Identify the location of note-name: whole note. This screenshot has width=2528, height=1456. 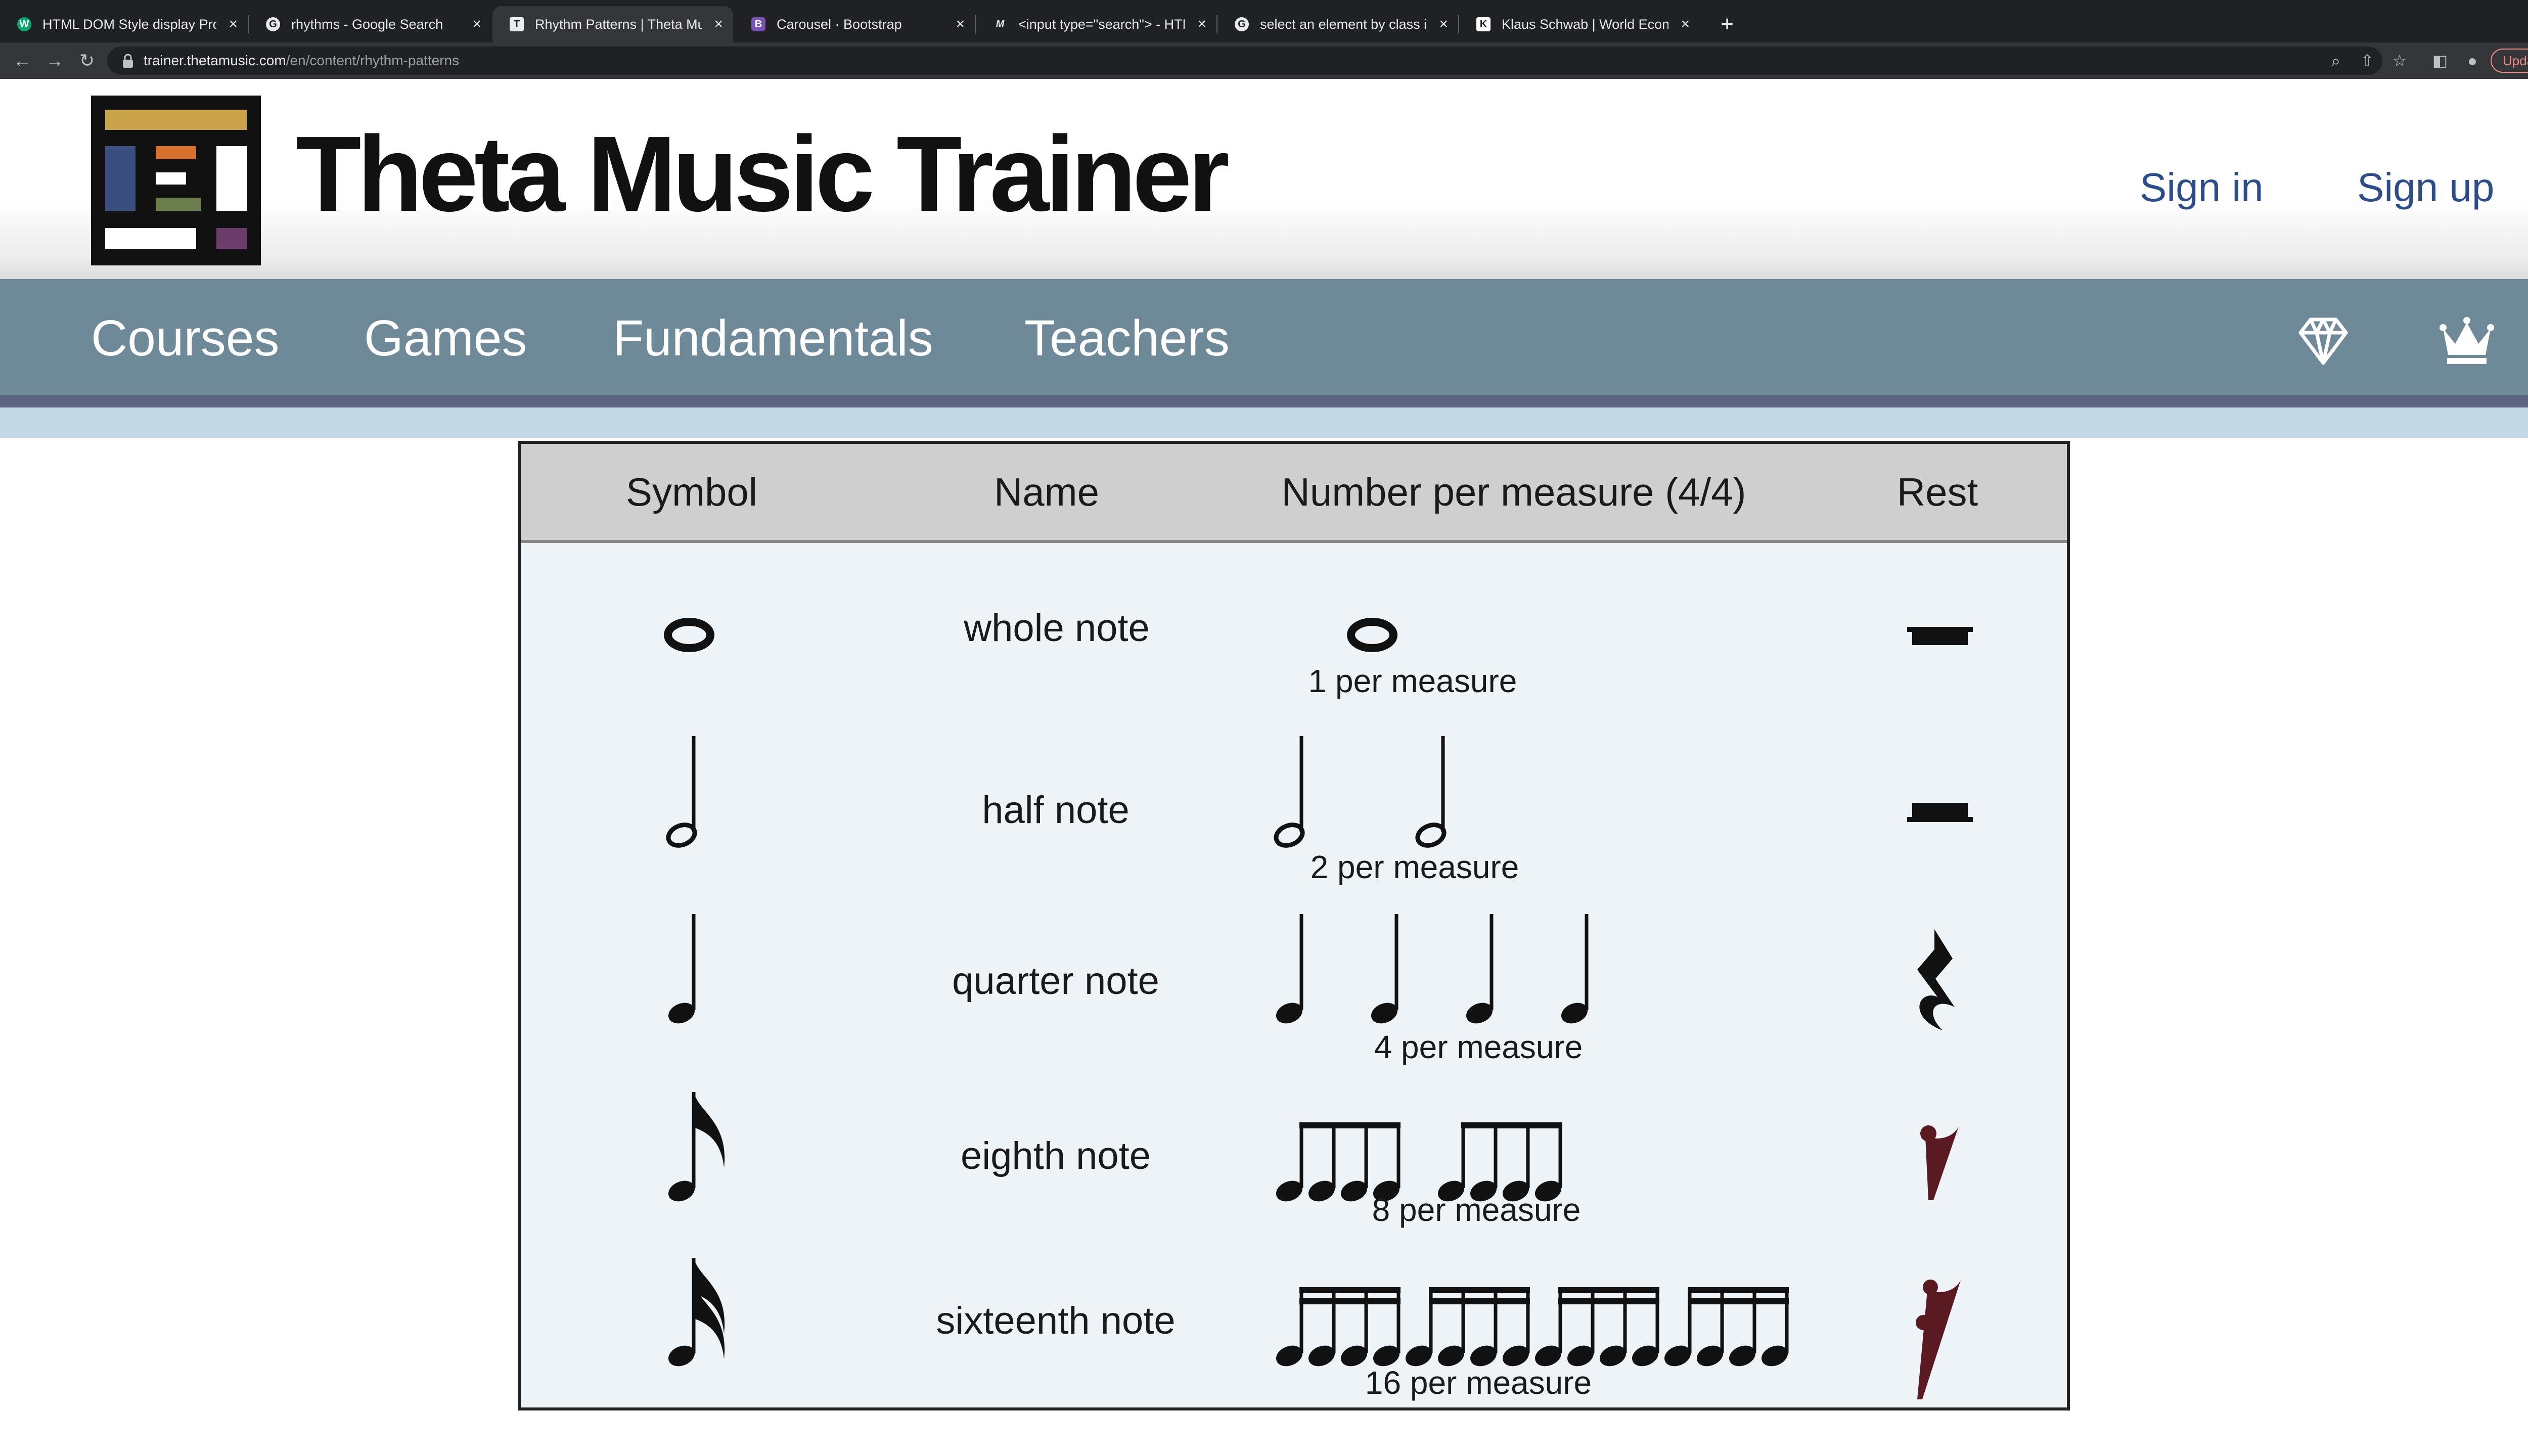
(1057, 628).